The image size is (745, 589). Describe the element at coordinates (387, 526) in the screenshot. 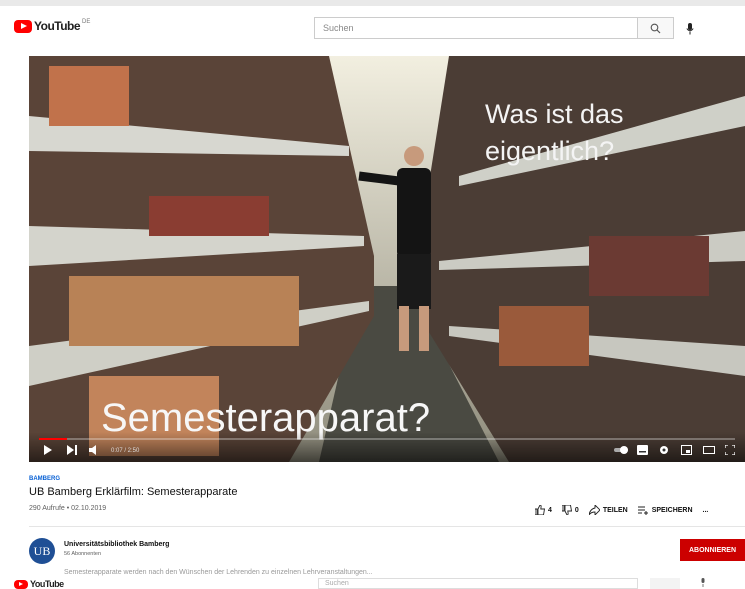

I see `divider` at that location.